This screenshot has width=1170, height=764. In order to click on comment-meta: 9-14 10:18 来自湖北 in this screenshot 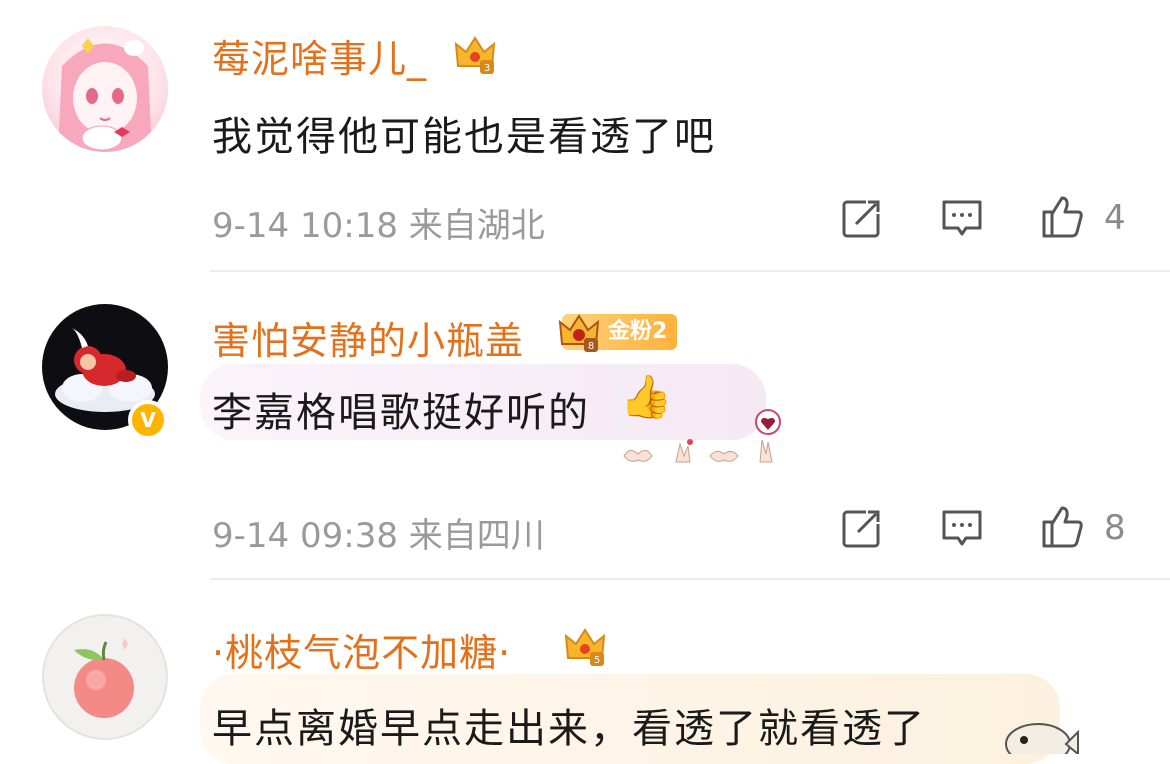, I will do `click(378, 226)`.